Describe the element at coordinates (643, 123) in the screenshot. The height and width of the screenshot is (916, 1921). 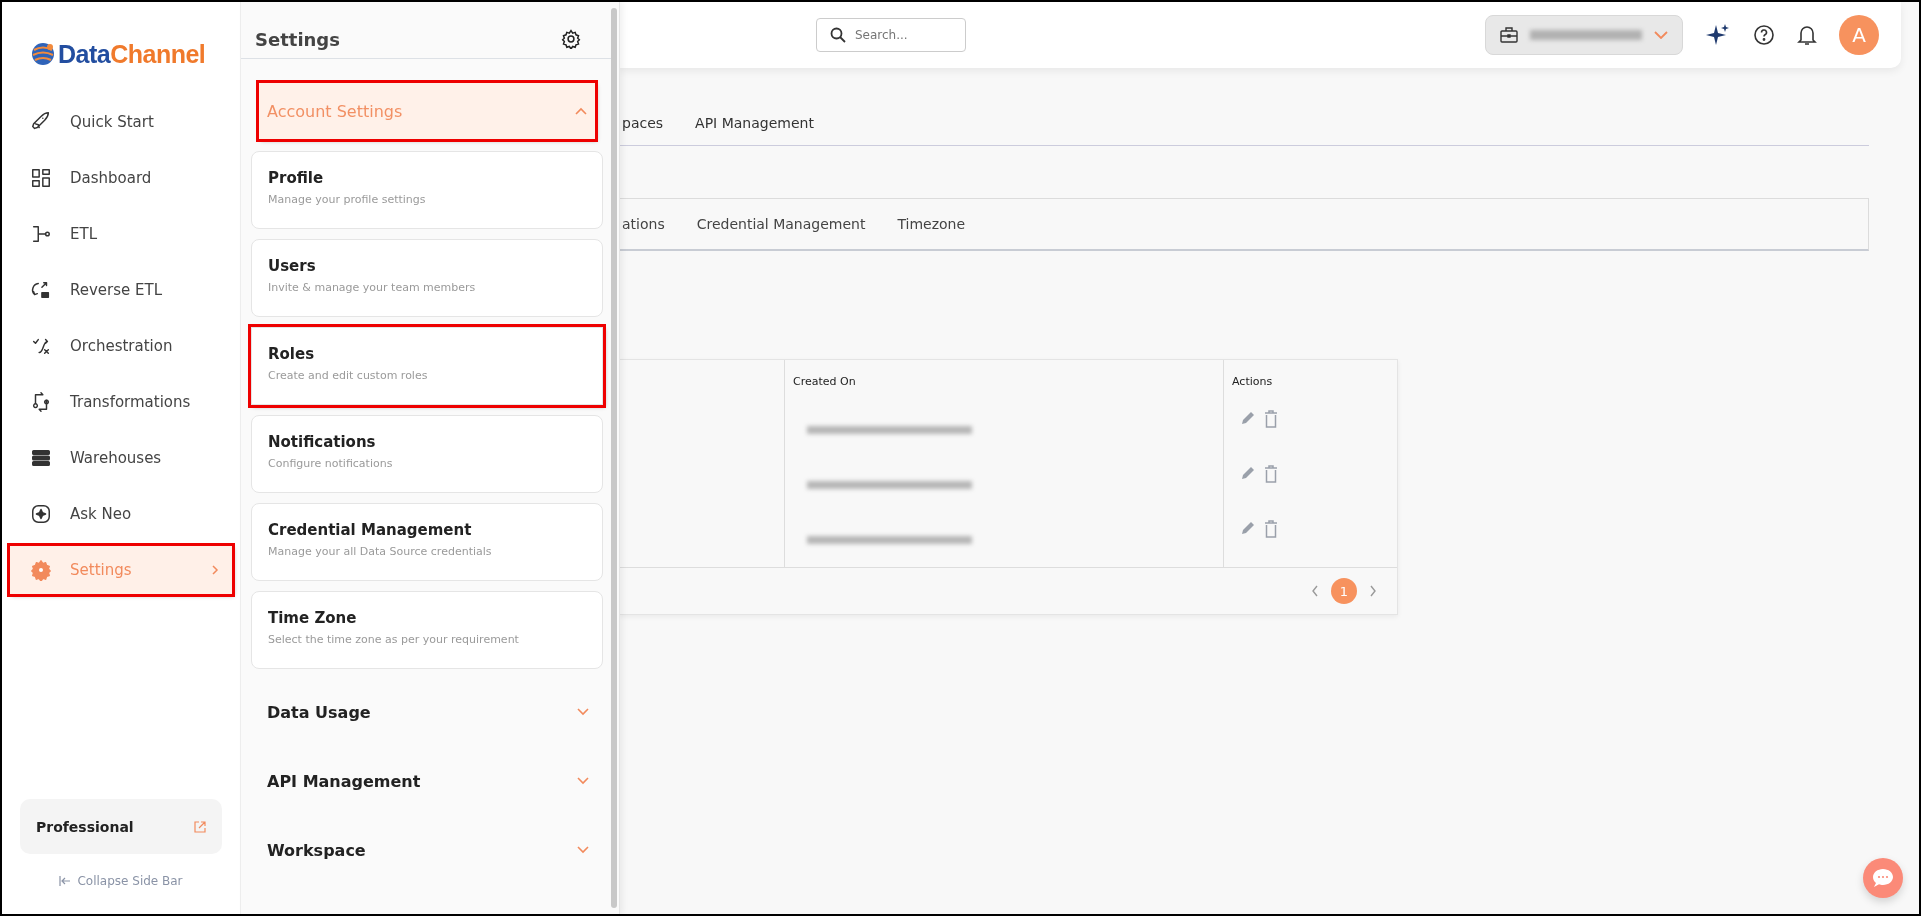
I see `tab: paces` at that location.